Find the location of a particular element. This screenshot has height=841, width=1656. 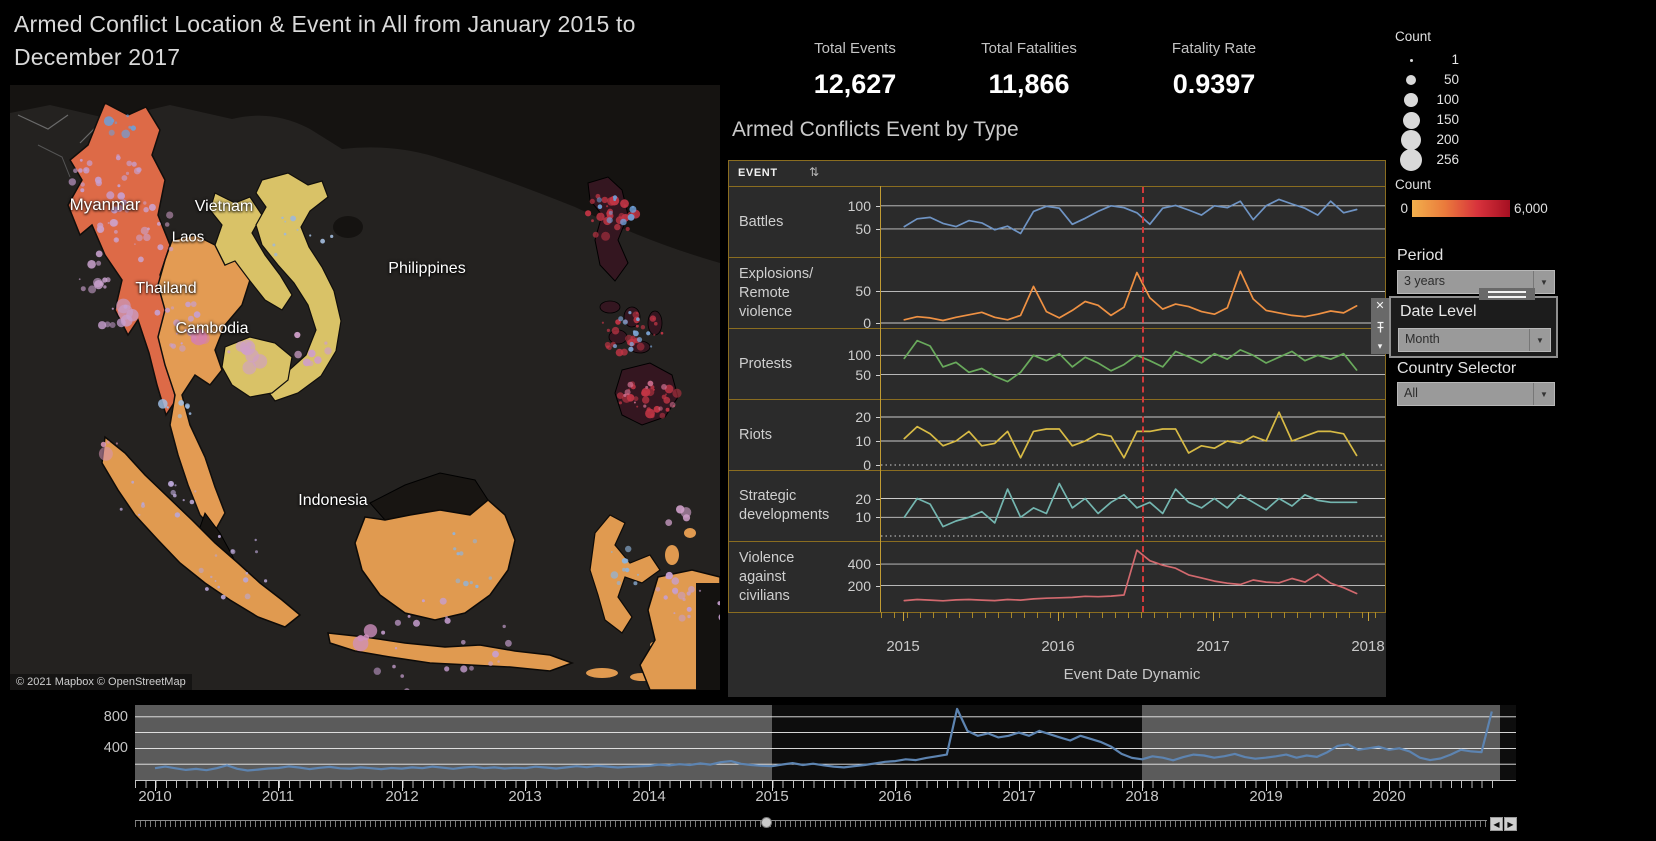

map-attribution: © 2021 Mapbox © OpenStreetMap is located at coordinates (101, 682).